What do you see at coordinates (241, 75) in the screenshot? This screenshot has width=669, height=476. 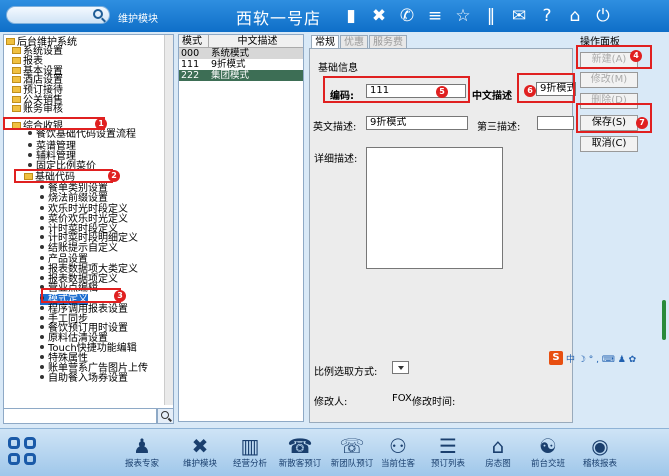 I see `table-row: 222 集团模式` at bounding box center [241, 75].